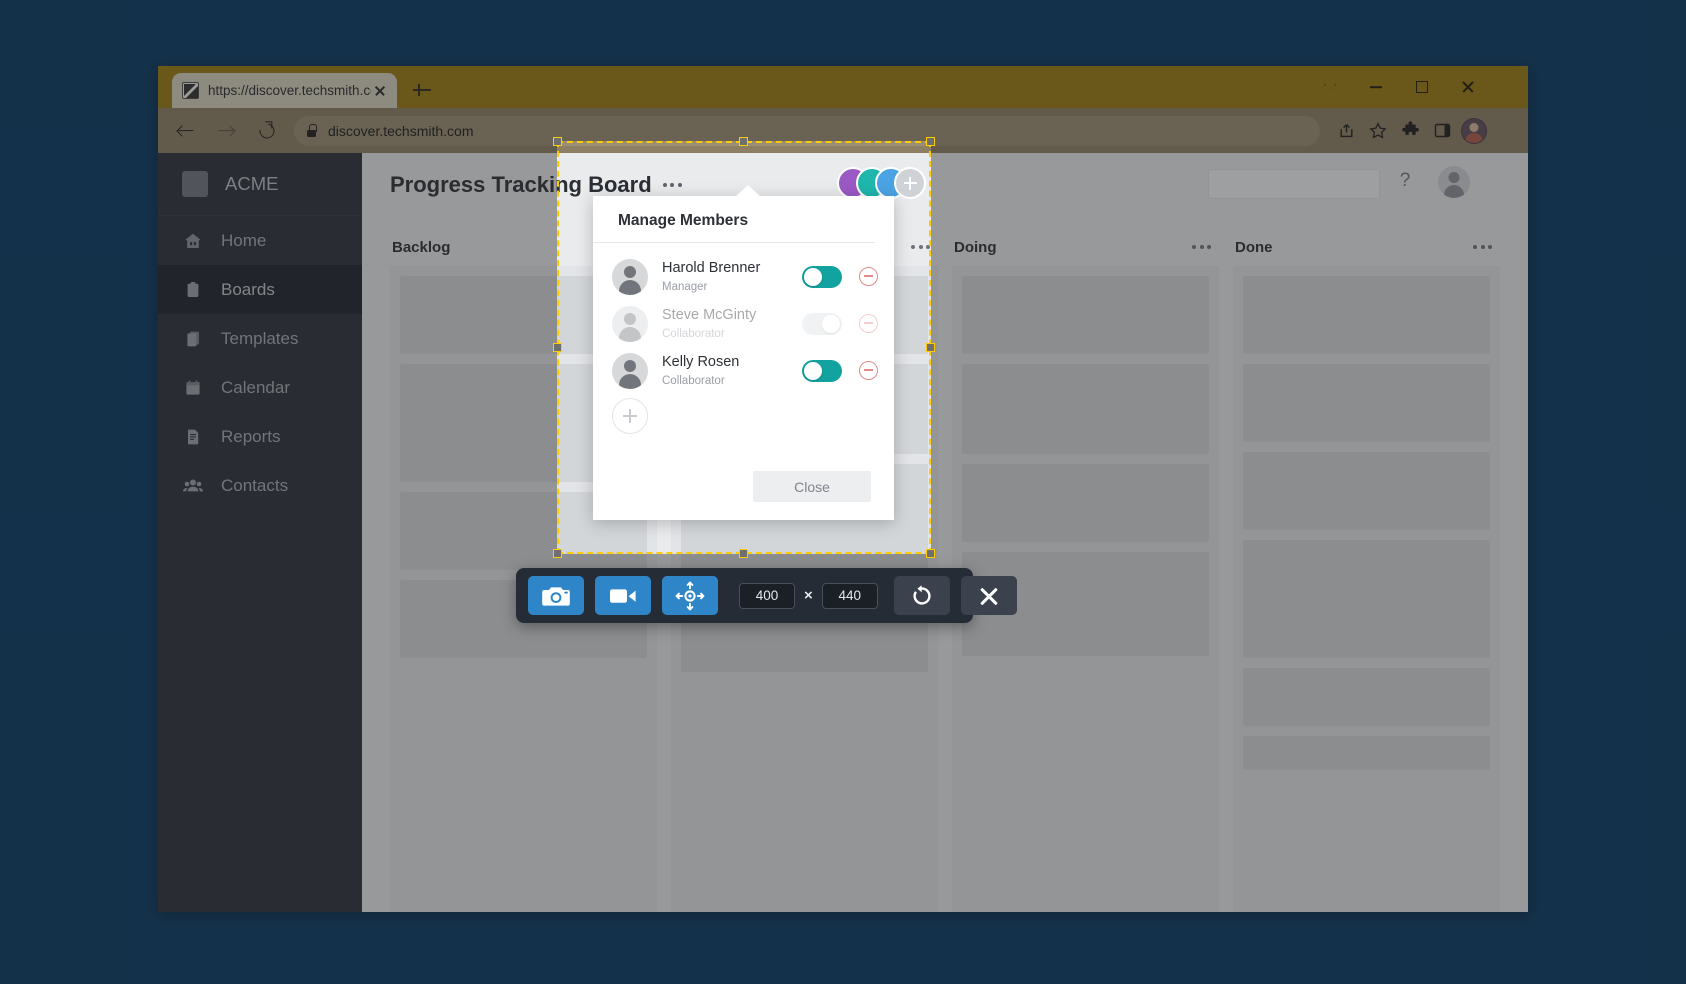 The image size is (1686, 984). Describe the element at coordinates (267, 131) in the screenshot. I see `reload-icon` at that location.